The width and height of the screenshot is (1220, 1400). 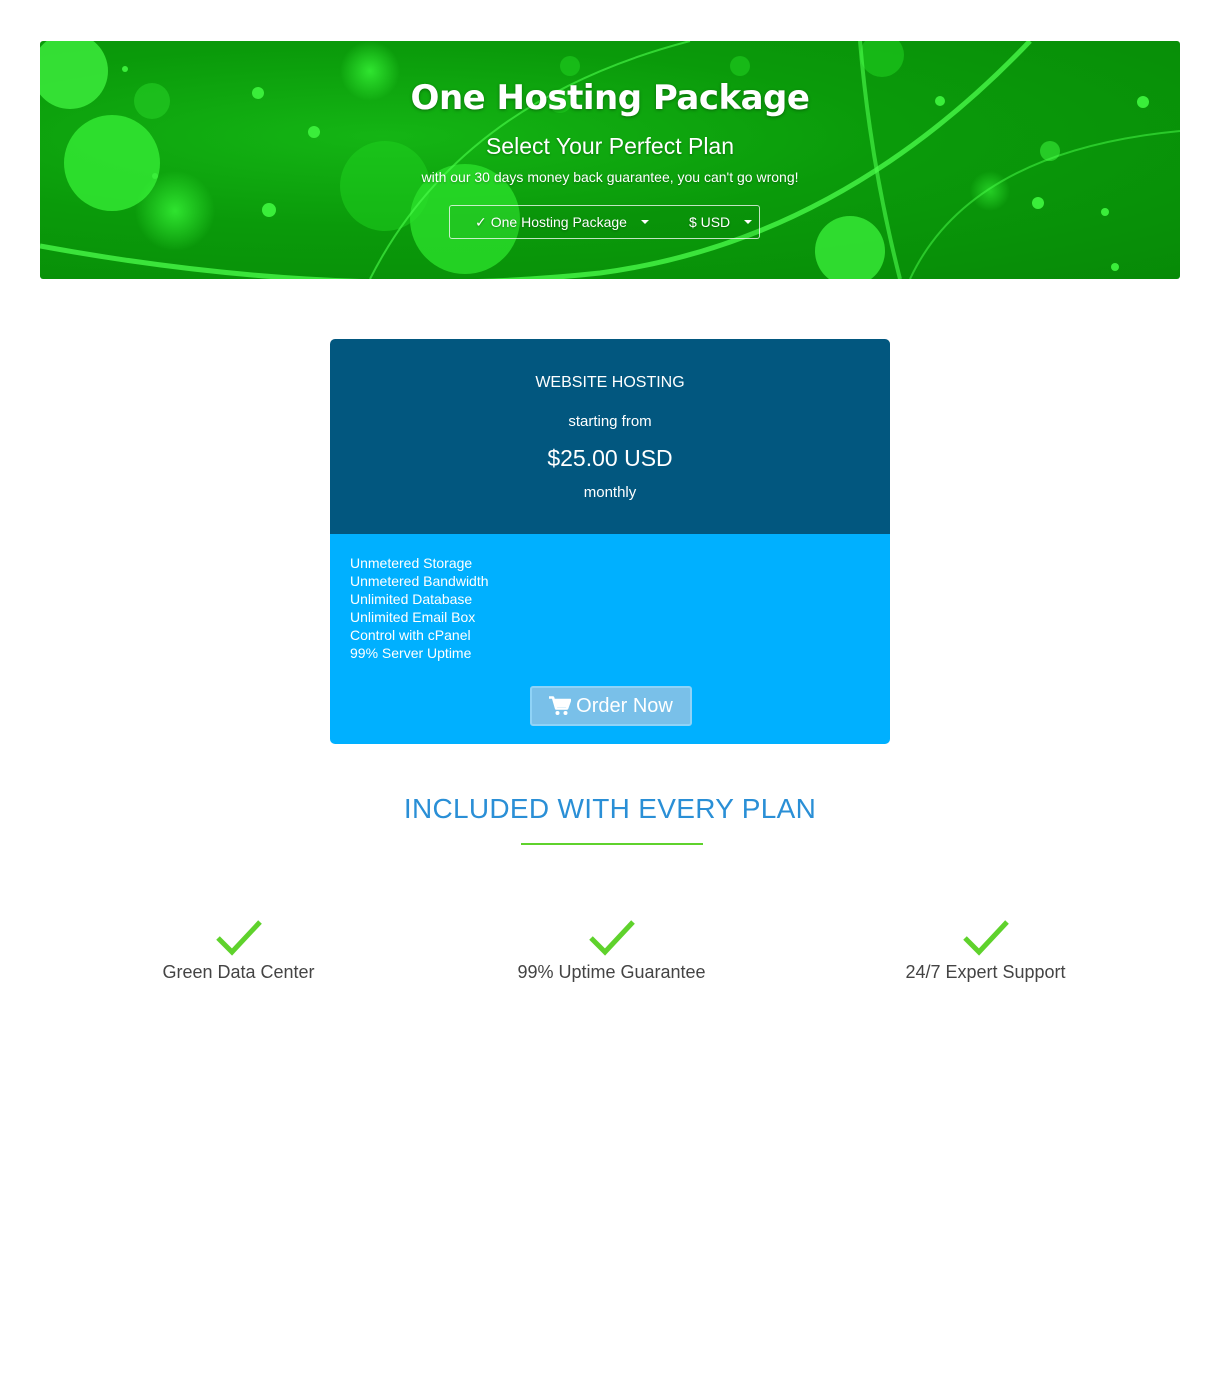 What do you see at coordinates (610, 146) in the screenshot?
I see `hero-subtitle: Select Your Perfect Plan` at bounding box center [610, 146].